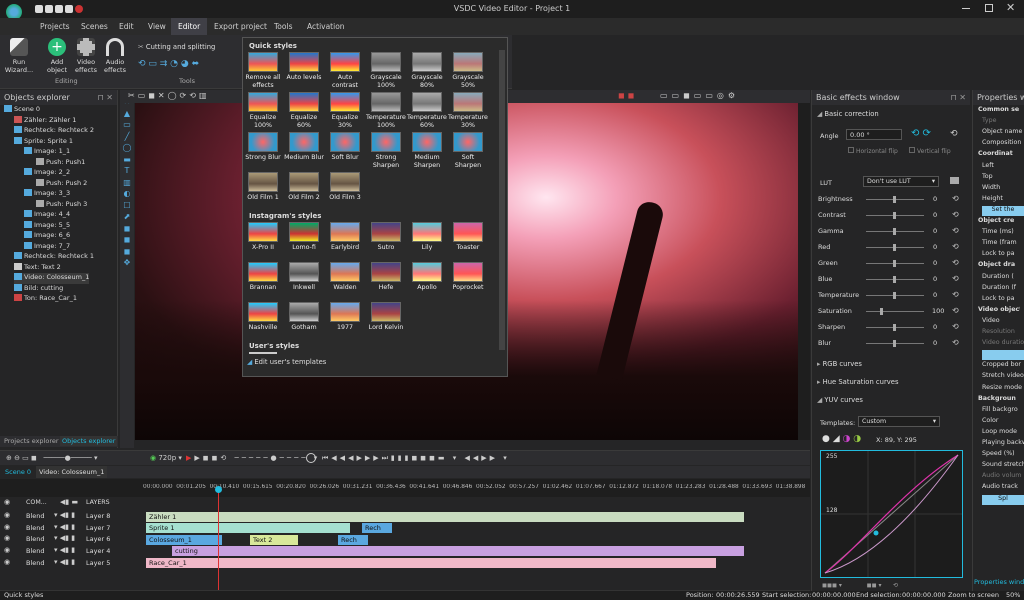  What do you see at coordinates (72, 472) in the screenshot?
I see `tab-video-colosseum: Video: Colosseum_1` at bounding box center [72, 472].